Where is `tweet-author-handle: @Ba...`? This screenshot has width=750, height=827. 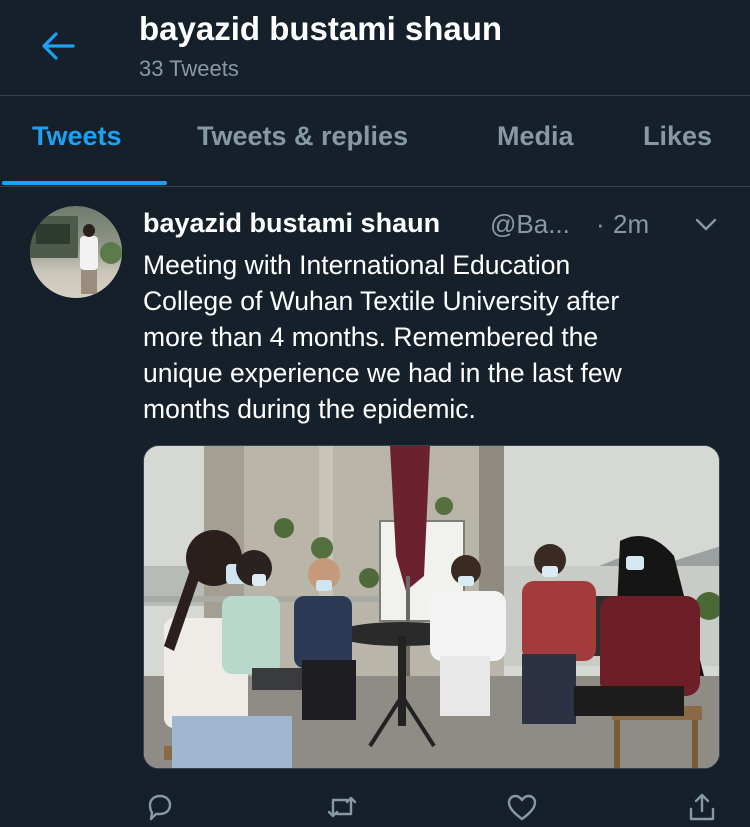 tweet-author-handle: @Ba... is located at coordinates (530, 224).